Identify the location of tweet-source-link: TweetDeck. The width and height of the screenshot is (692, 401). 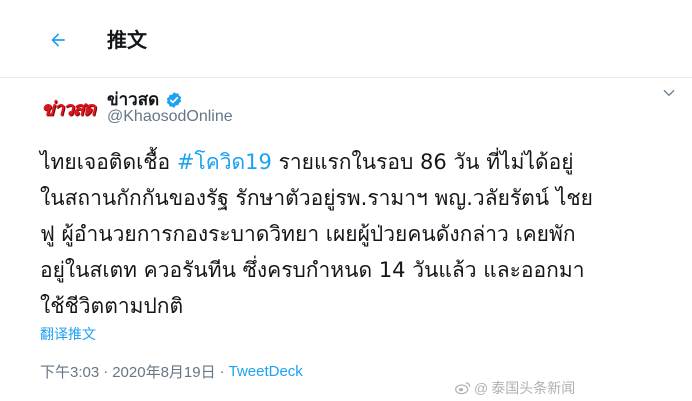
(266, 371).